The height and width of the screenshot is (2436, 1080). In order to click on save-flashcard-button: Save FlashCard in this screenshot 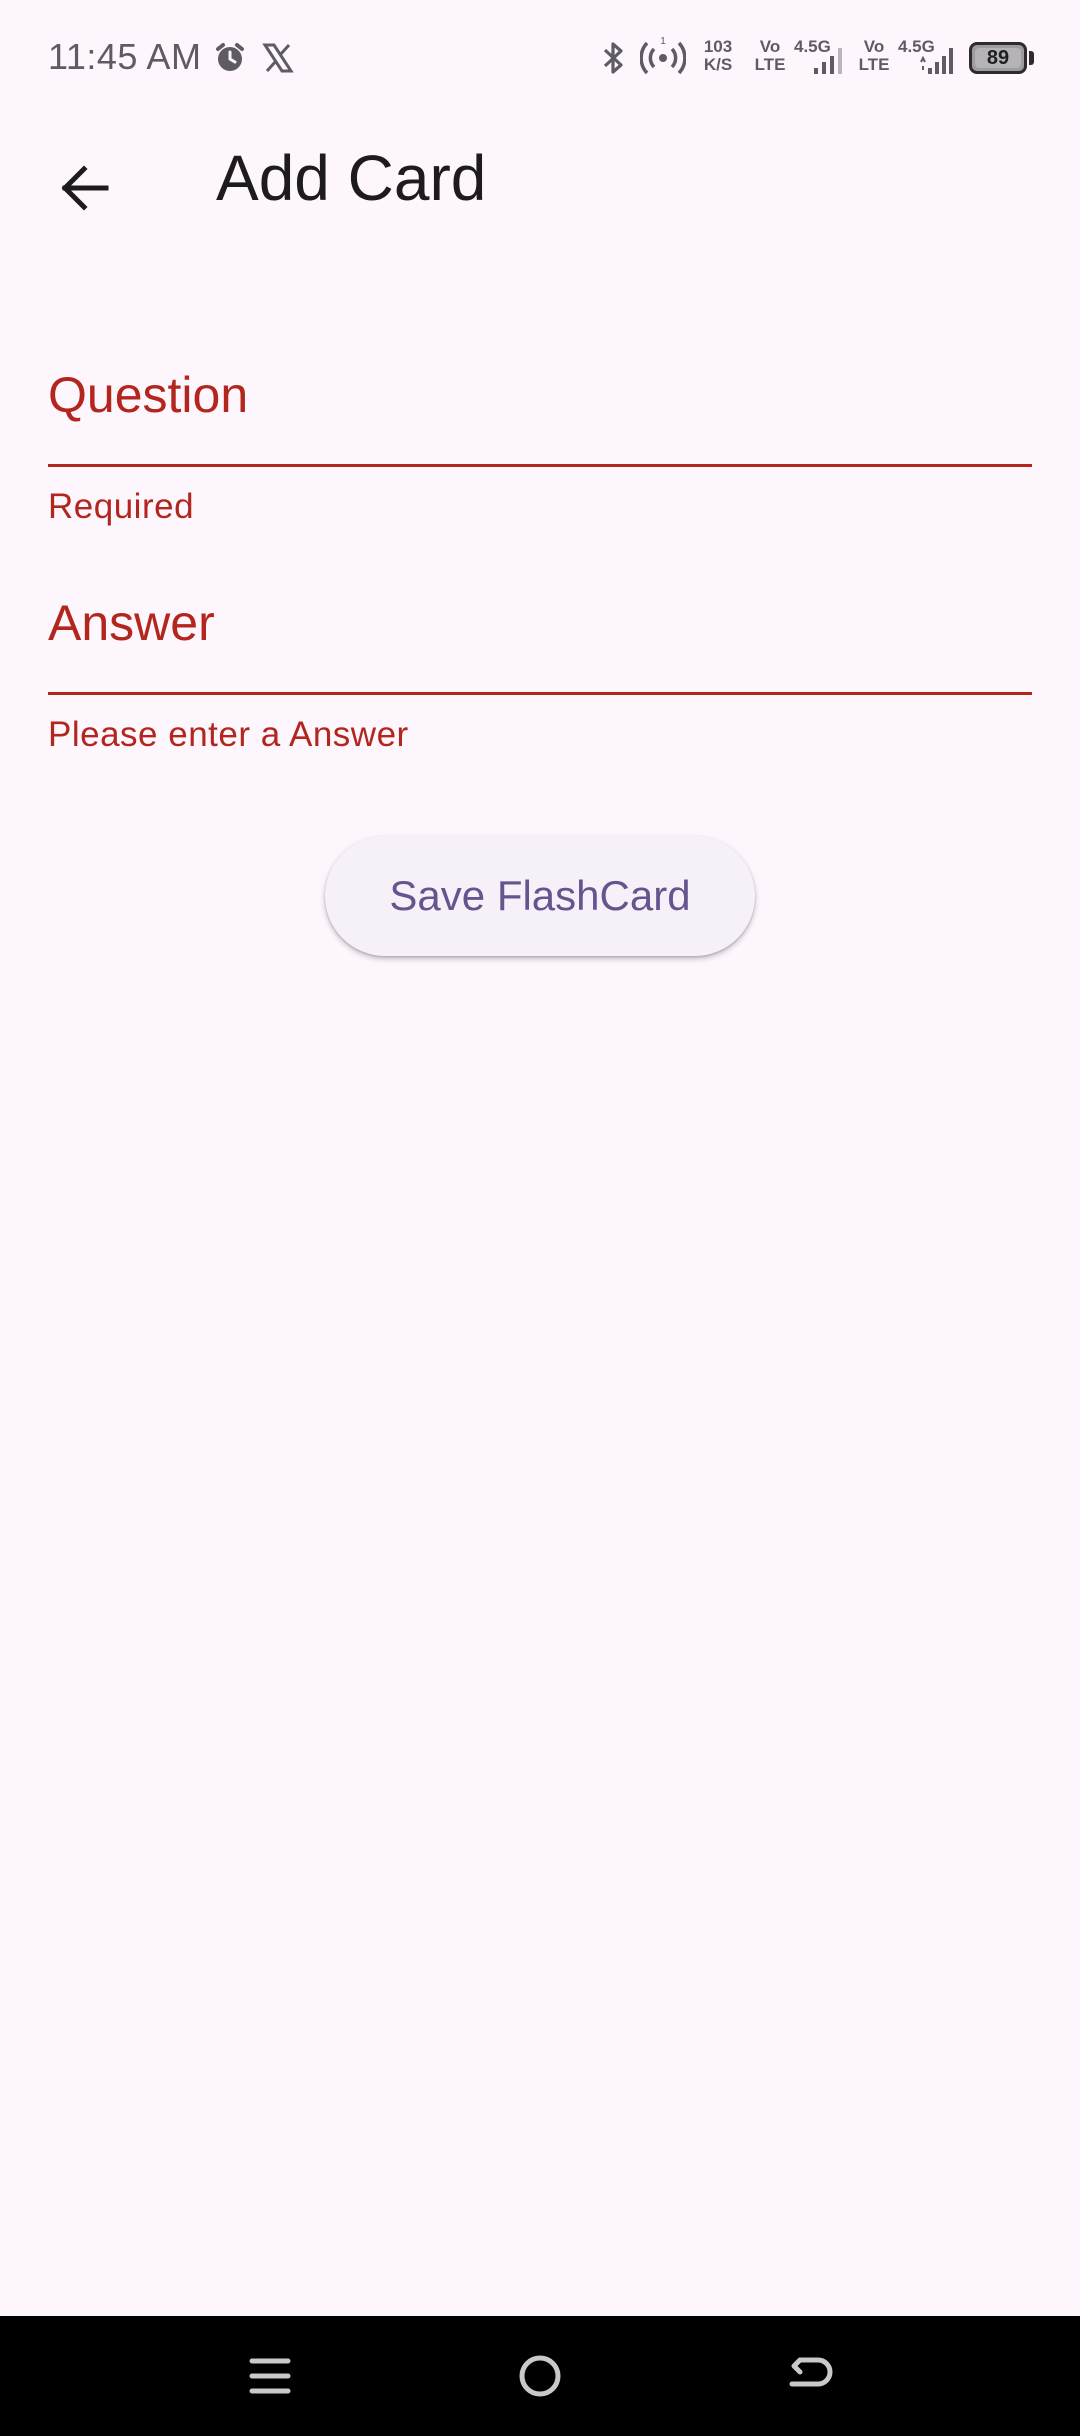, I will do `click(540, 896)`.